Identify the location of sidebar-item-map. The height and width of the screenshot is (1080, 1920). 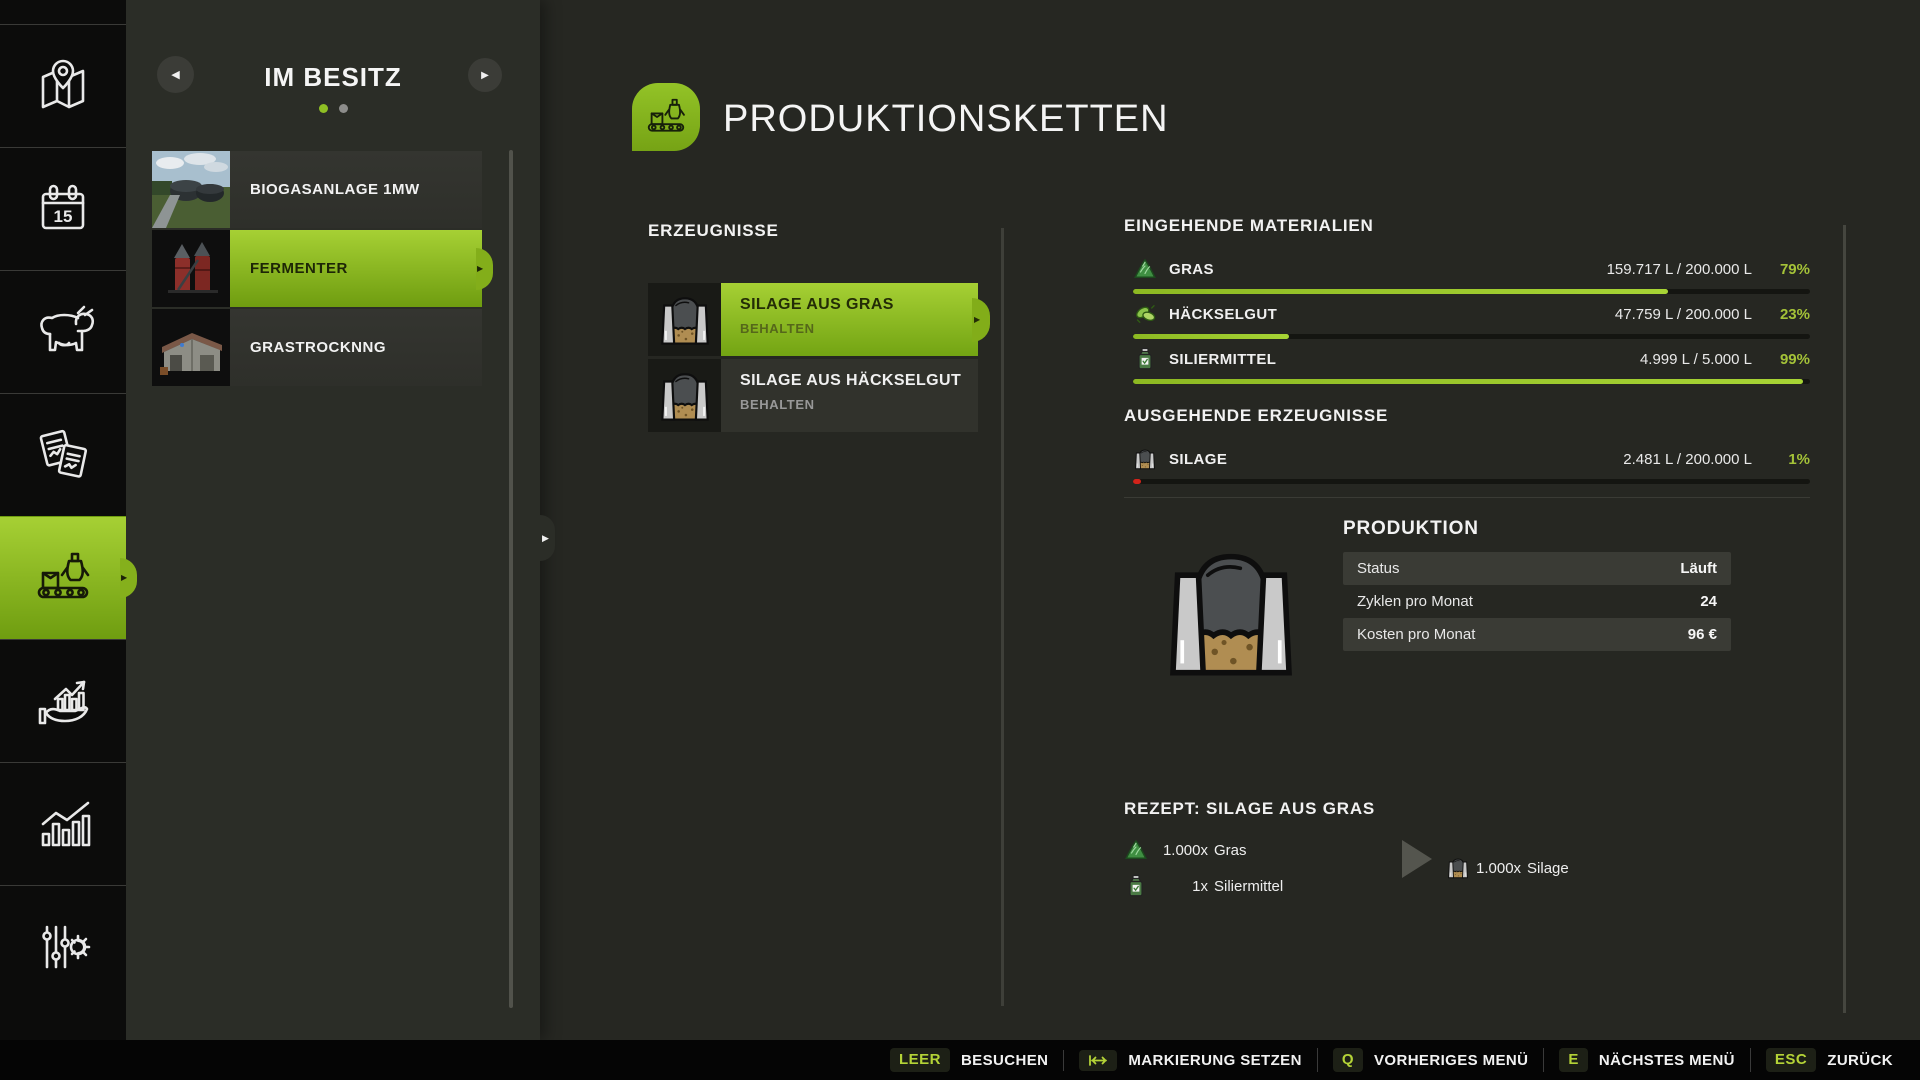
(63, 85).